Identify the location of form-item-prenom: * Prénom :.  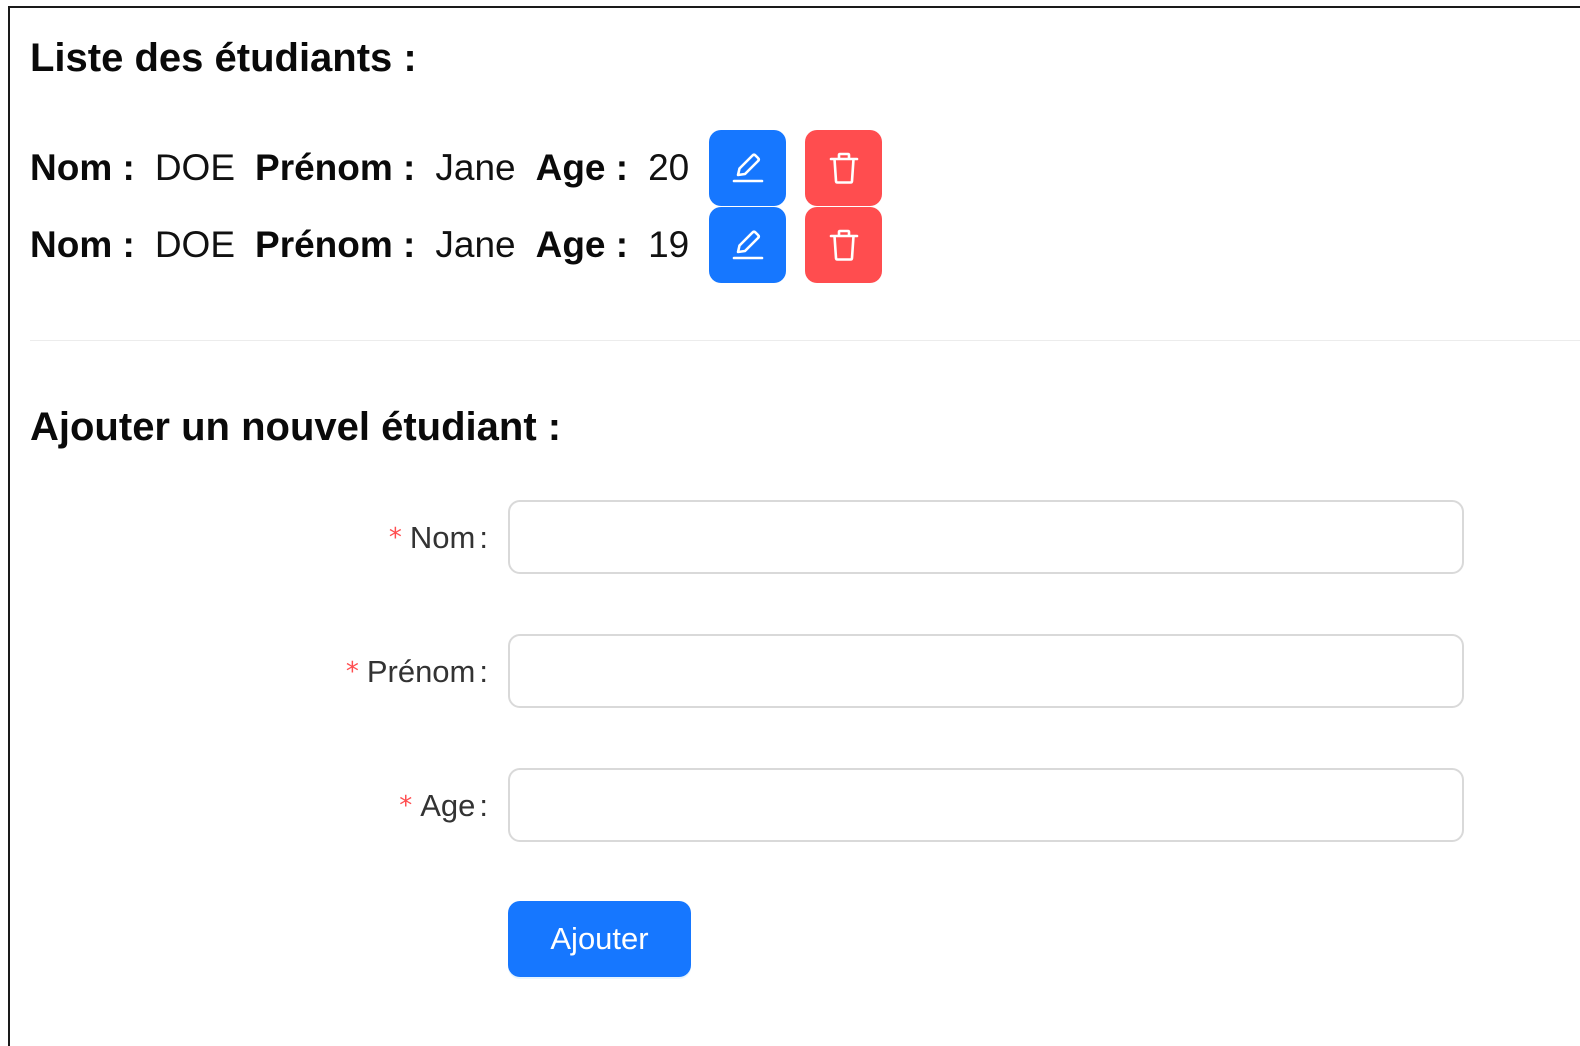
(790, 672).